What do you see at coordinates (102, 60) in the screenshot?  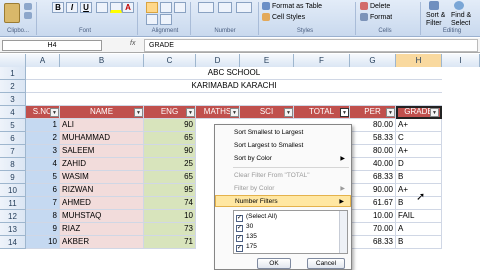 I see `column-header: B` at bounding box center [102, 60].